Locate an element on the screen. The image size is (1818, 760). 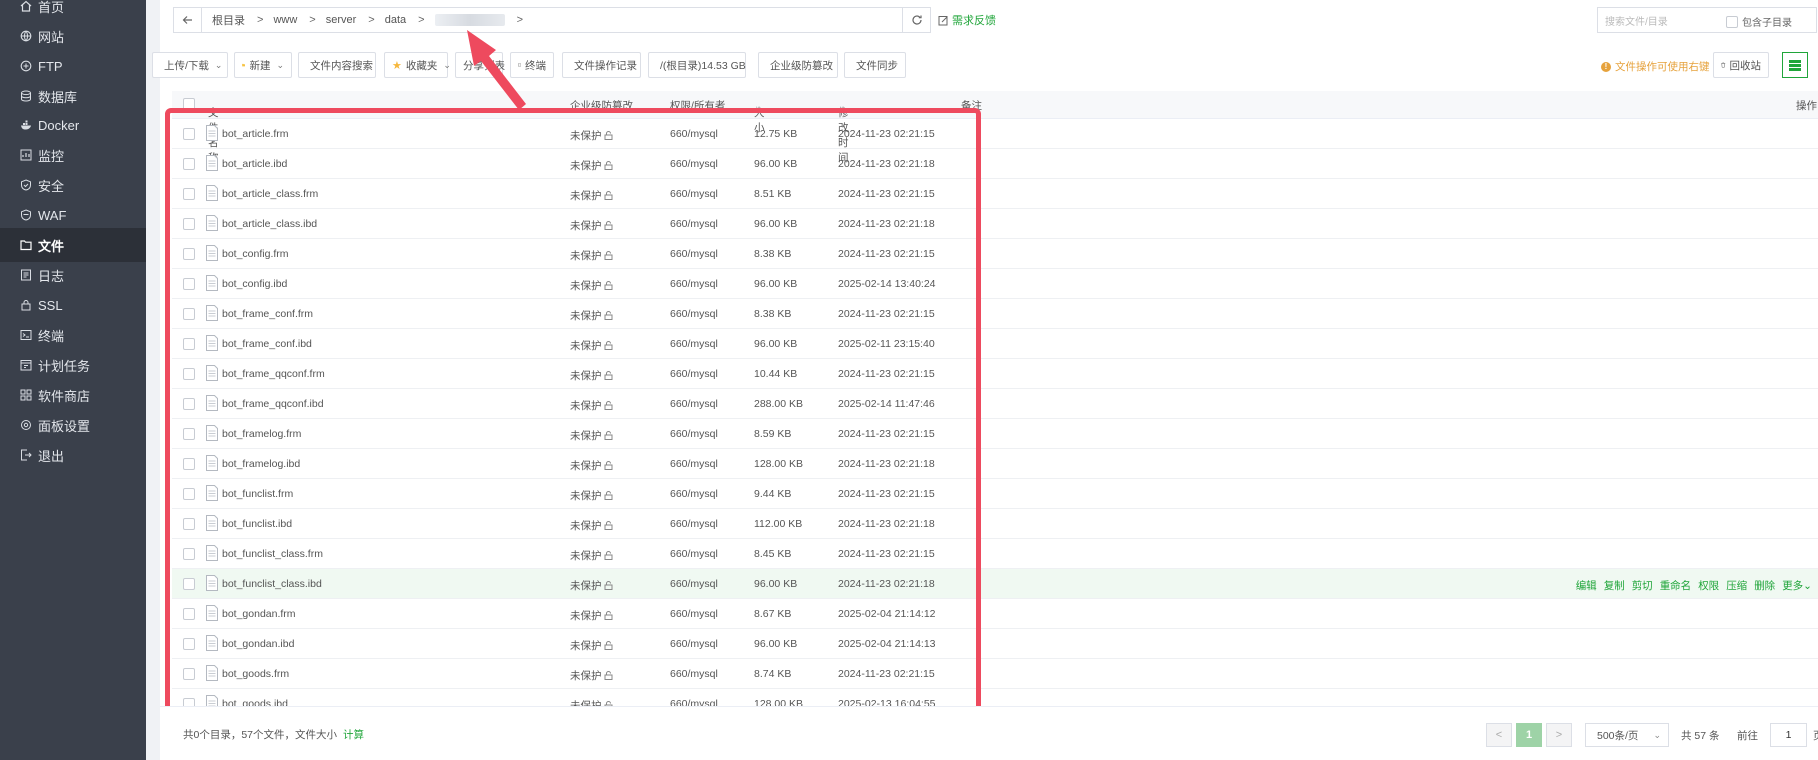
content-search-button: 文件内容搜索 is located at coordinates (337, 65).